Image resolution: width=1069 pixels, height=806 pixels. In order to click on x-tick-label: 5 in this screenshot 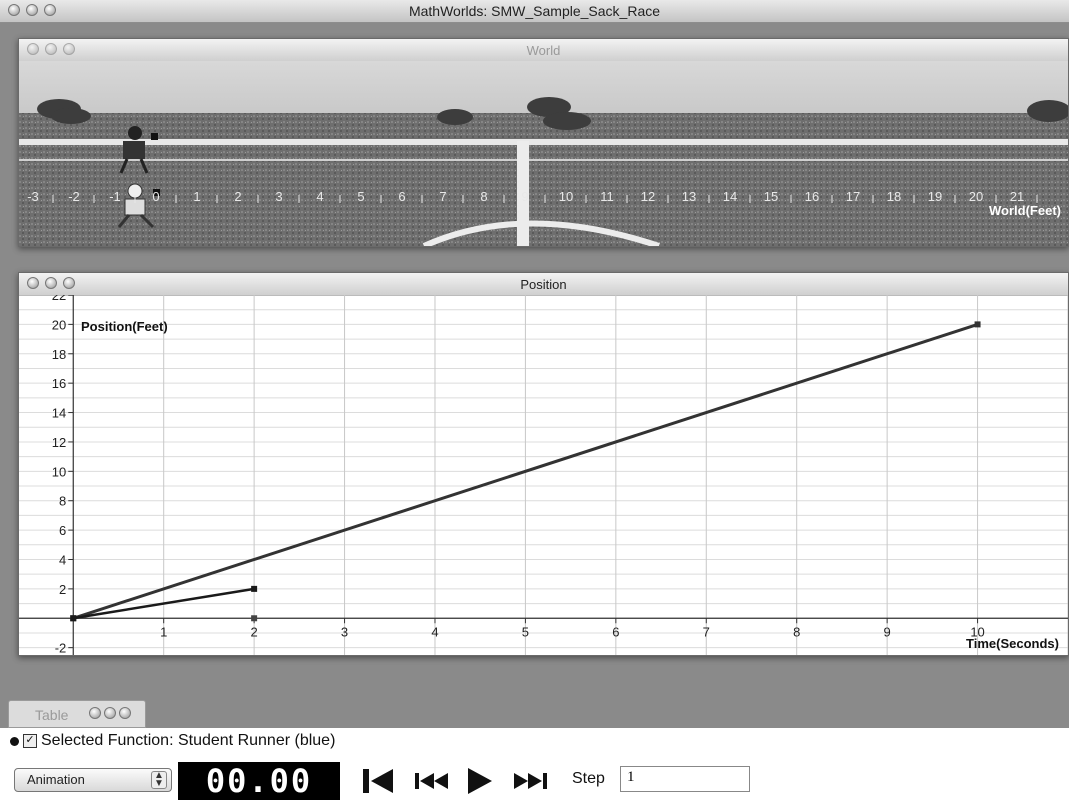, I will do `click(525, 631)`.